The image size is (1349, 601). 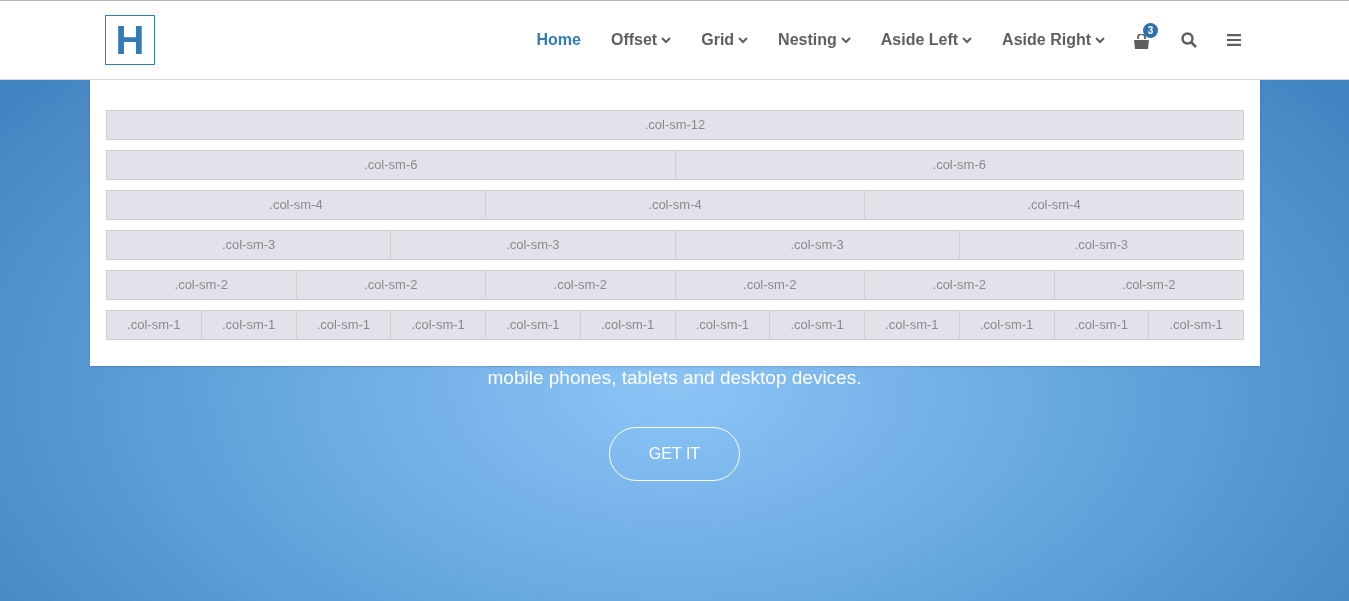 I want to click on cart-count-badge: 3, so click(x=1150, y=30).